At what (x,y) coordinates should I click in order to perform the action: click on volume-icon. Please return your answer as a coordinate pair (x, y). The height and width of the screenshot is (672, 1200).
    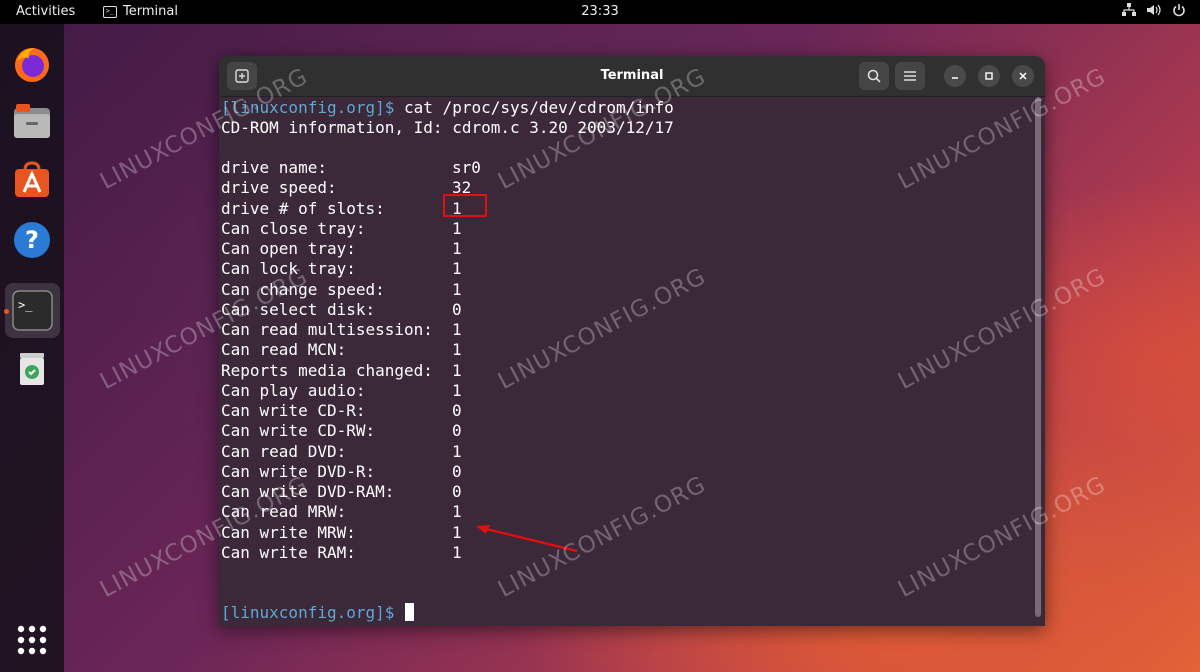
    Looking at the image, I should click on (1154, 10).